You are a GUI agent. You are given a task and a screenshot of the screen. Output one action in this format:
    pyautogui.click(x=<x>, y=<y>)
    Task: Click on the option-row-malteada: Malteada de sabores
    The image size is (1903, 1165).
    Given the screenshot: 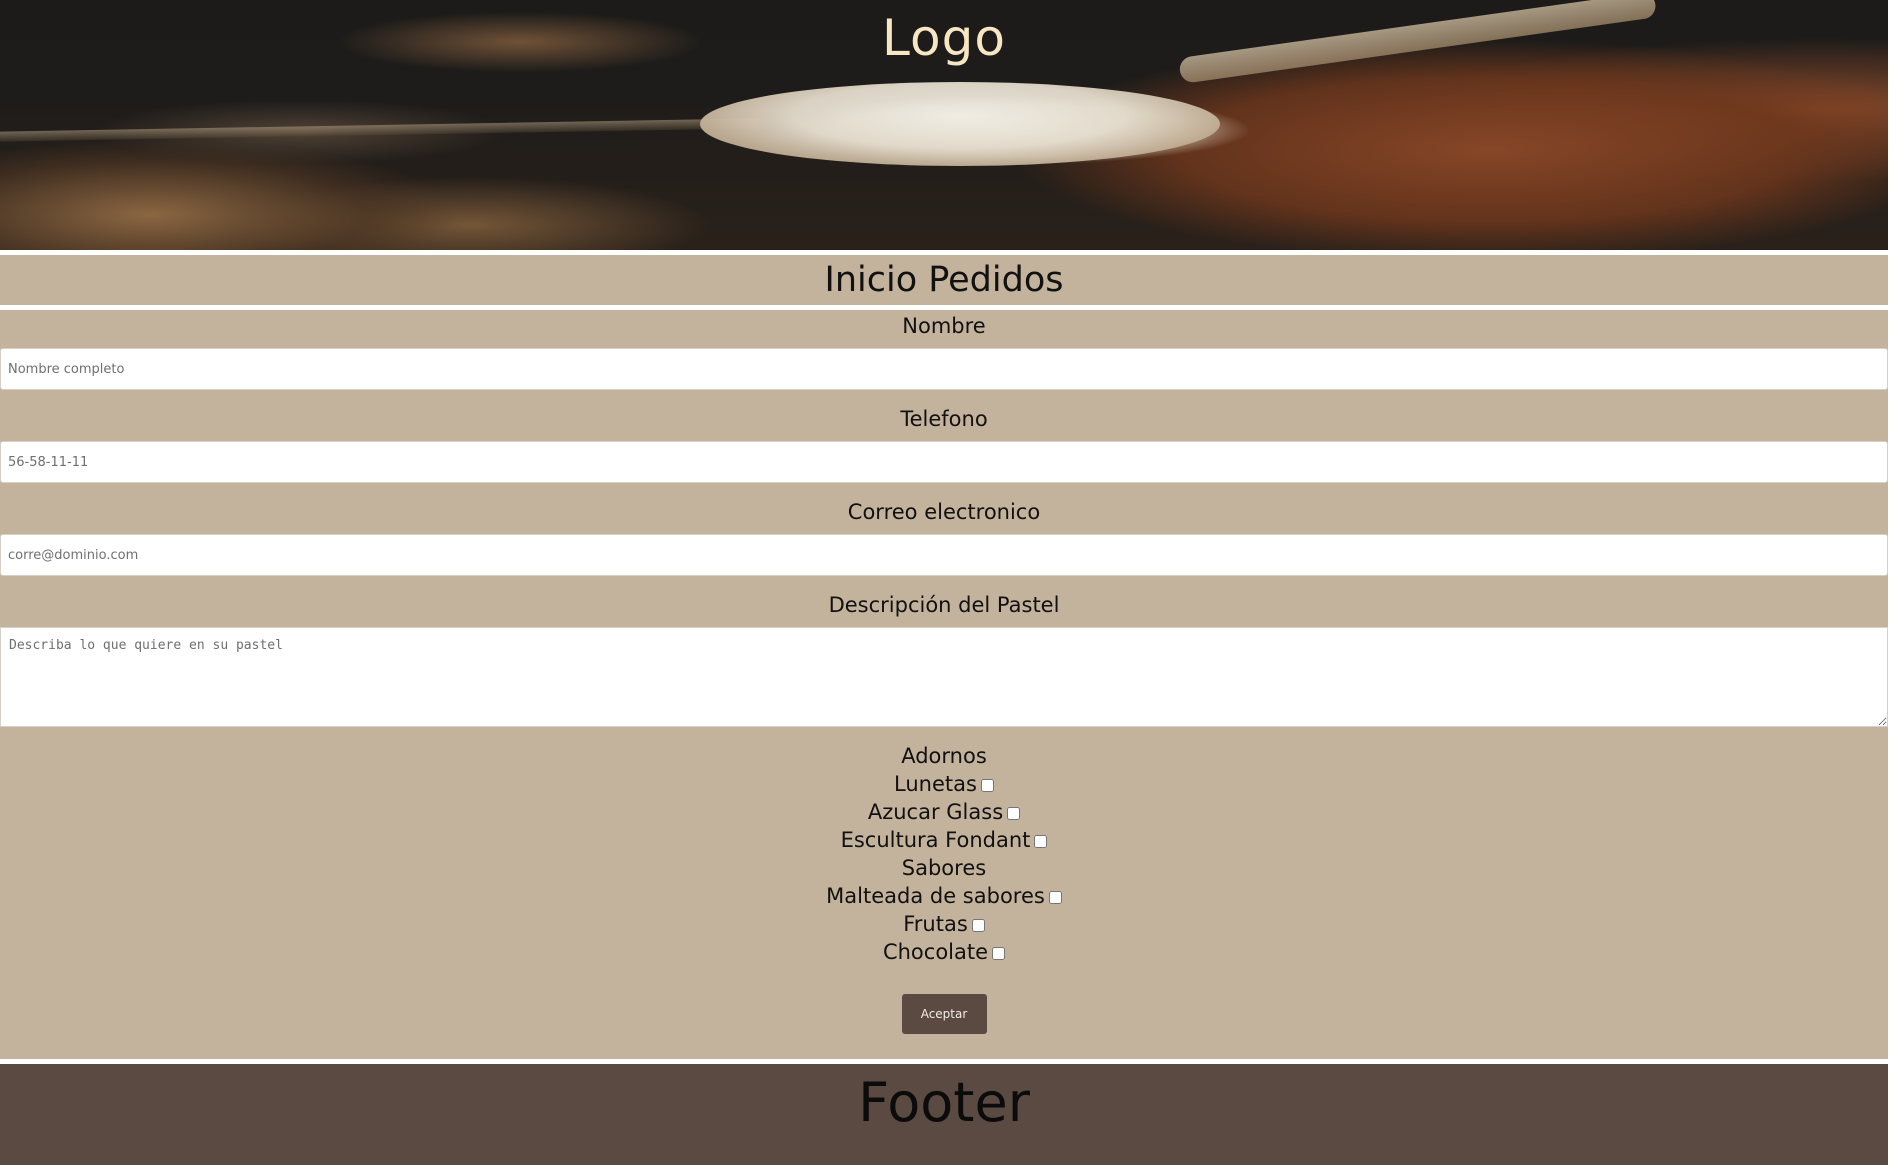 What is the action you would take?
    pyautogui.click(x=944, y=896)
    